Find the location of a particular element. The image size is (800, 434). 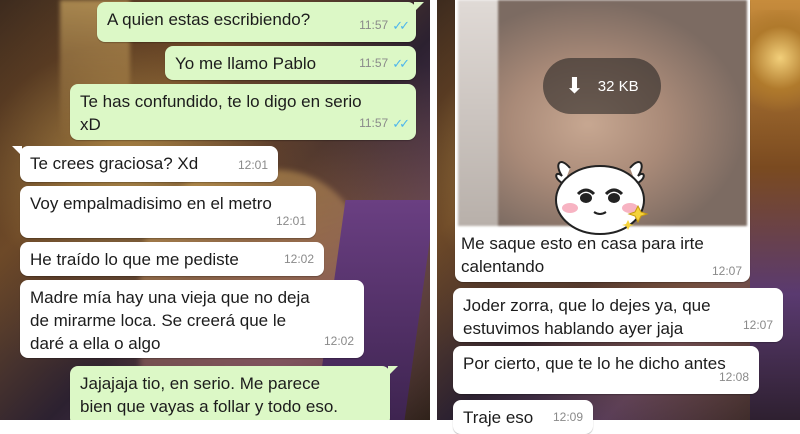

download-arrow-icon: ⬇ is located at coordinates (574, 85).